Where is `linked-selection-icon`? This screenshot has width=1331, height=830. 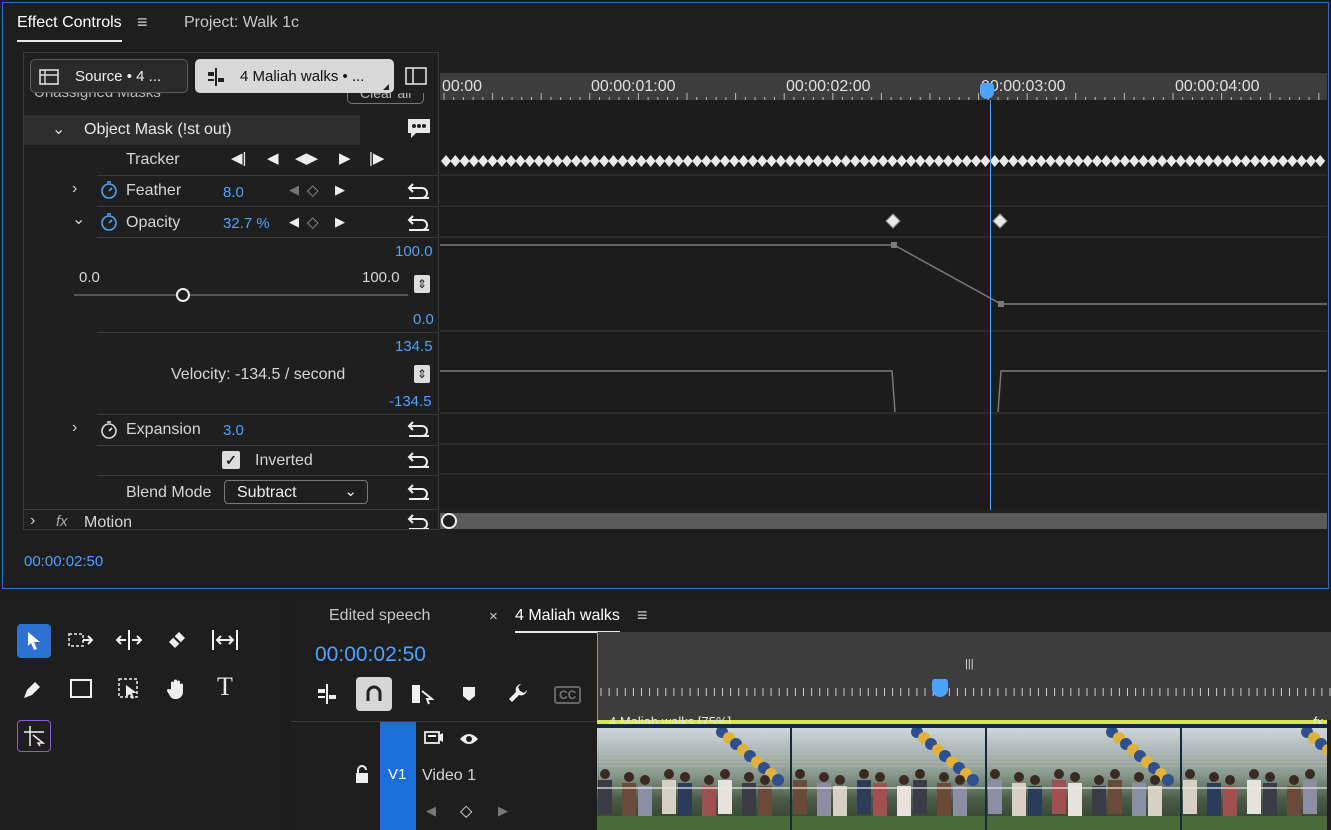 linked-selection-icon is located at coordinates (422, 694).